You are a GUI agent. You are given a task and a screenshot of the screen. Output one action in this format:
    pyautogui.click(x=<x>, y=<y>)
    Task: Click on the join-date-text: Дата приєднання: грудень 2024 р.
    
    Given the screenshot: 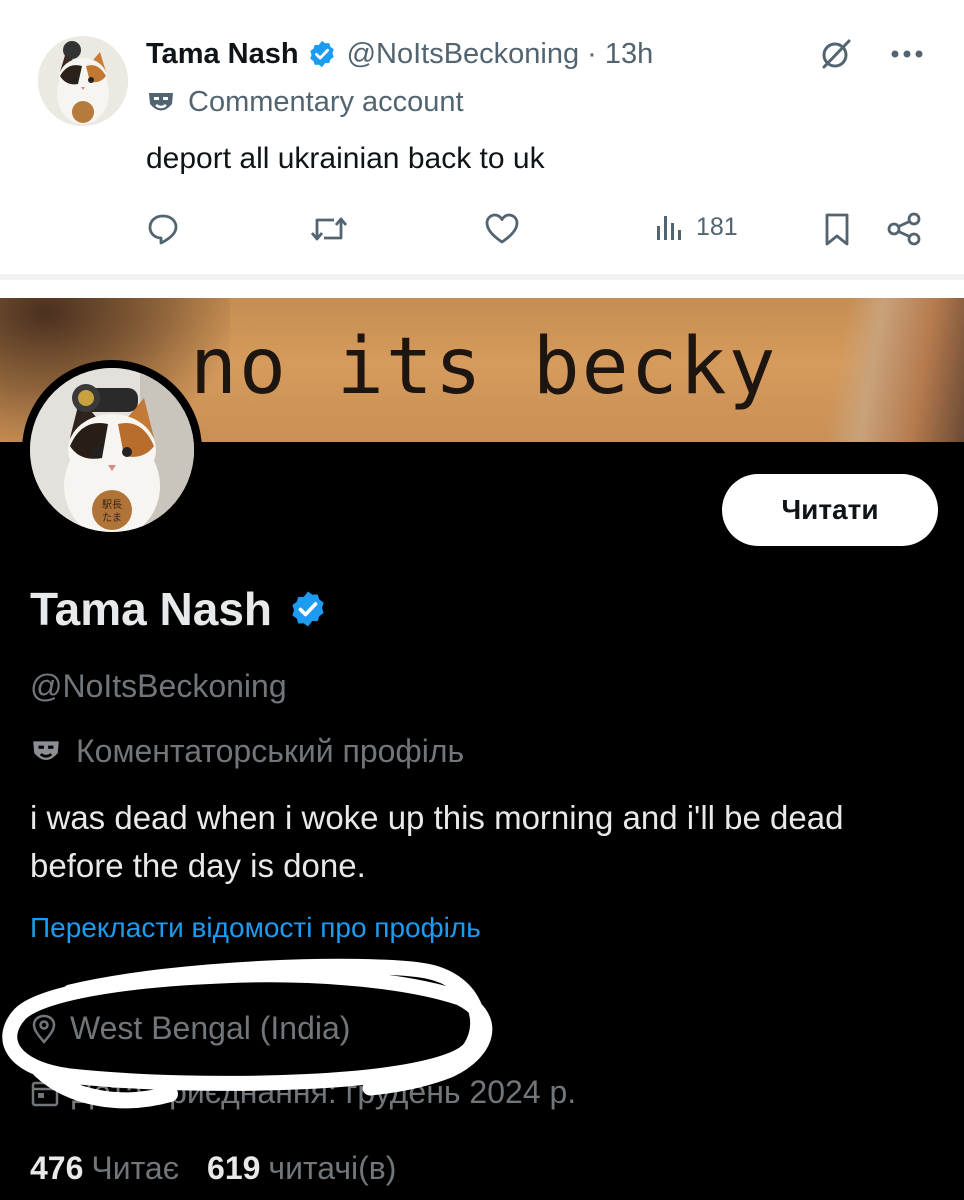 What is the action you would take?
    pyautogui.click(x=324, y=1092)
    